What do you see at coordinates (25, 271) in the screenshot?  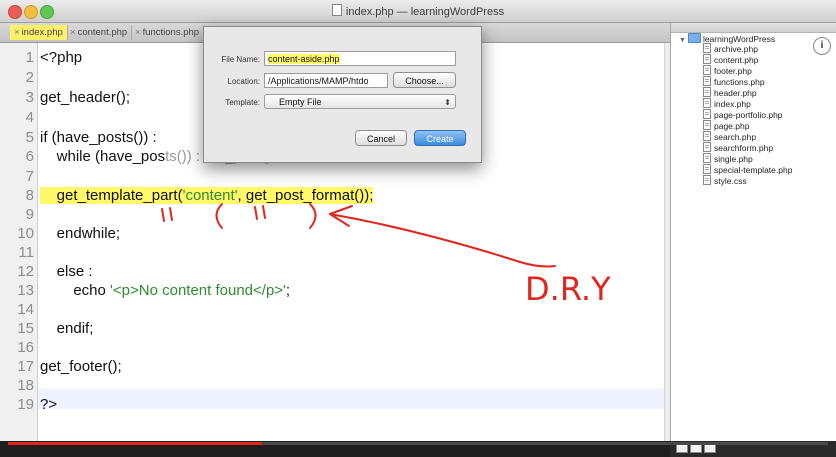 I see `line-number: 12` at bounding box center [25, 271].